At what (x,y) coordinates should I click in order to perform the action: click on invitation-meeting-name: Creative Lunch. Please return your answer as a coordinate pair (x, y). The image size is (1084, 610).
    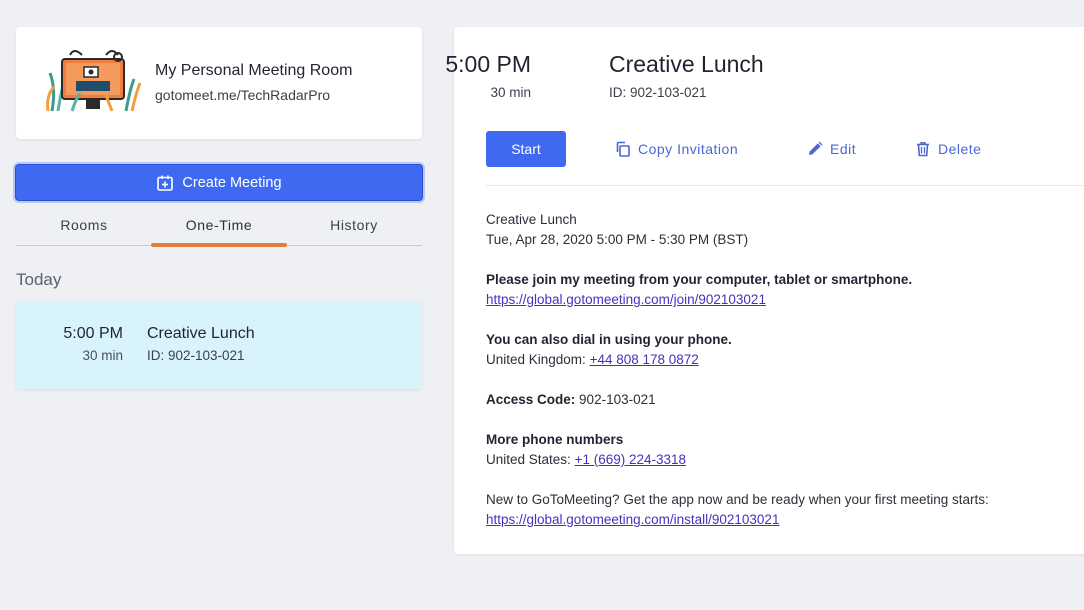
    Looking at the image, I should click on (531, 219).